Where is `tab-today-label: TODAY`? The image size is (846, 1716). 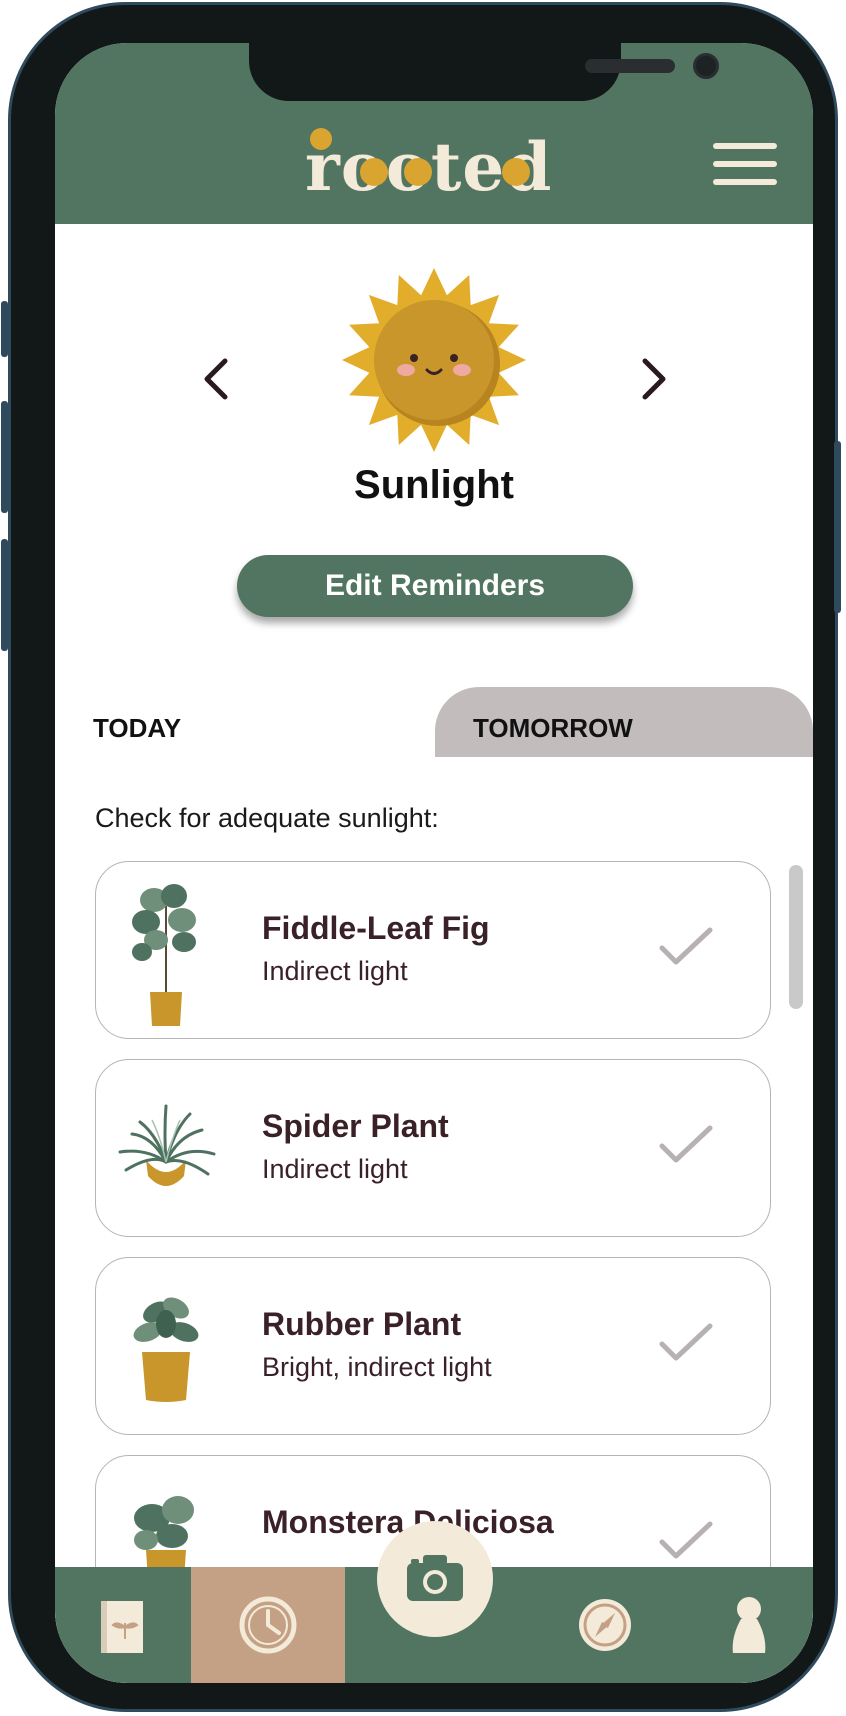
tab-today-label: TODAY is located at coordinates (137, 728).